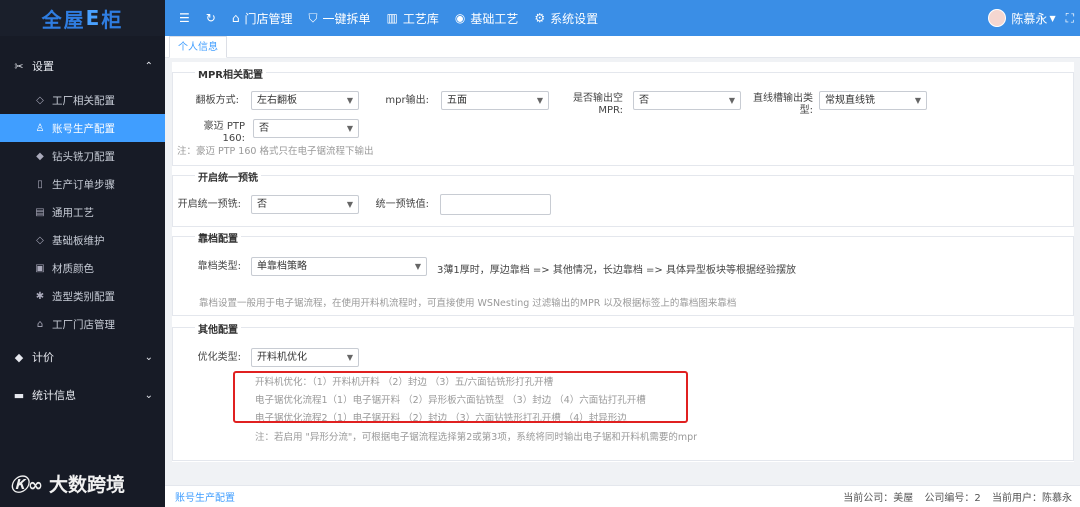  I want to click on chat-icon: ▬, so click(19, 395).